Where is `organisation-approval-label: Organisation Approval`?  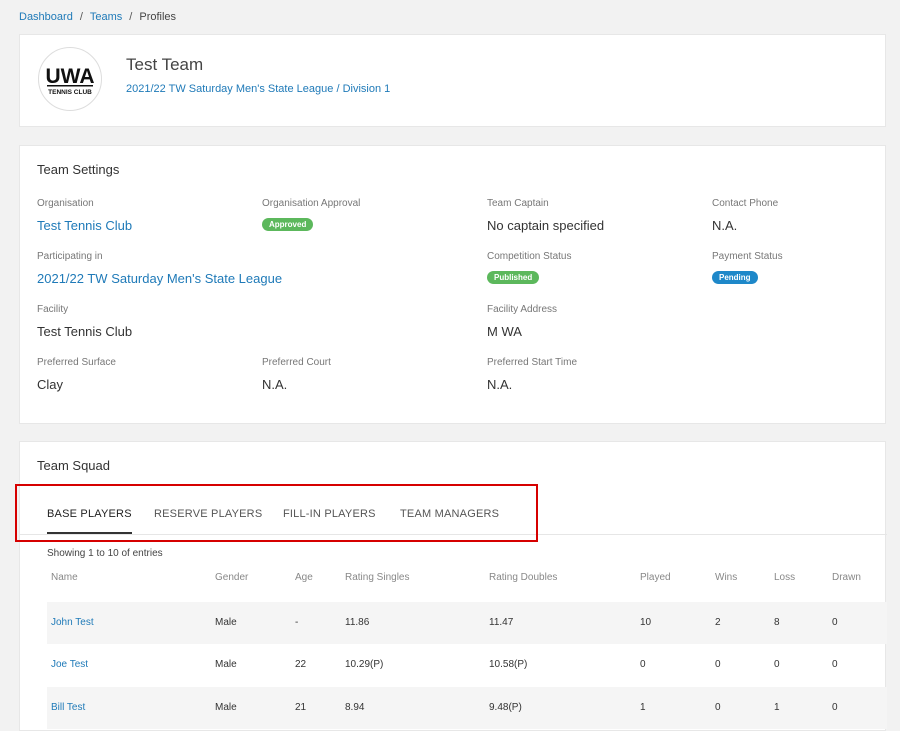 organisation-approval-label: Organisation Approval is located at coordinates (311, 203).